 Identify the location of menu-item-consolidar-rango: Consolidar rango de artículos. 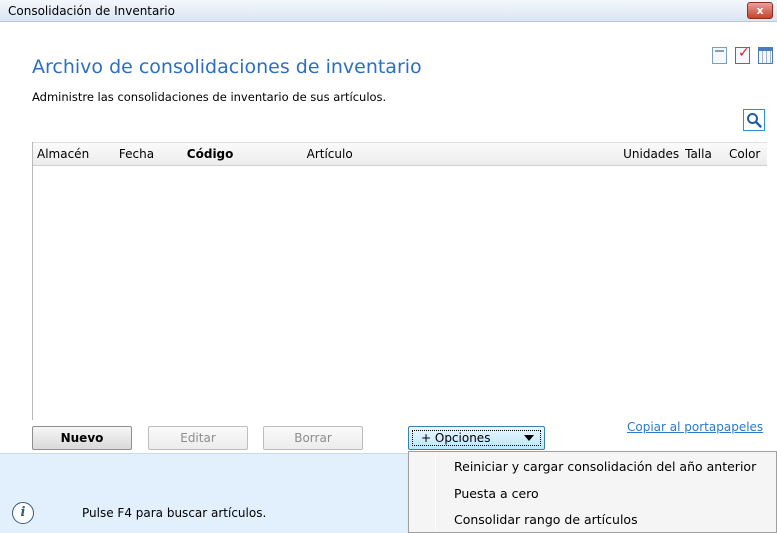
(546, 519).